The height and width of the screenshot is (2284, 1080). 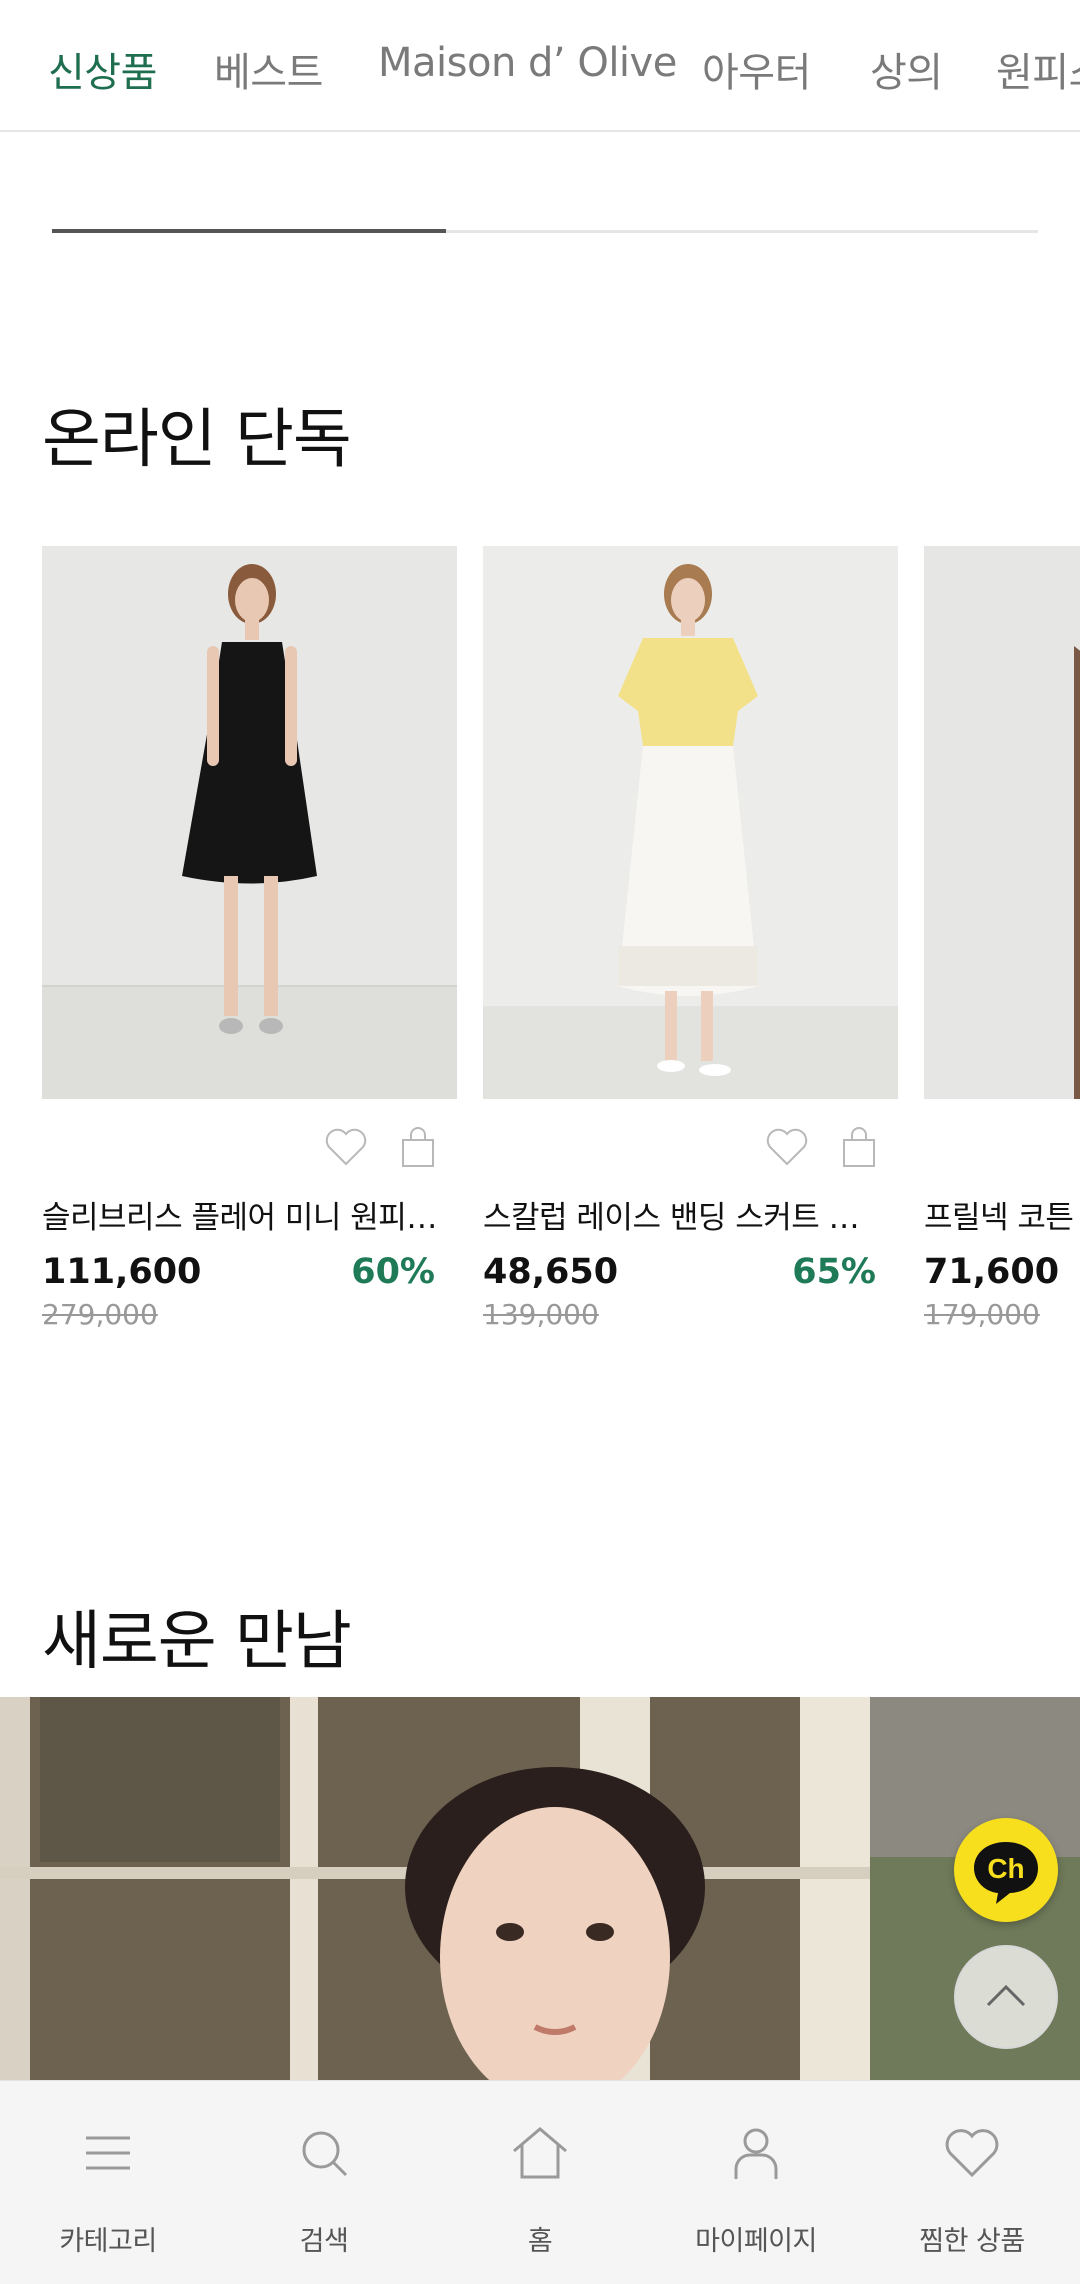 I want to click on menu-icon, so click(x=108, y=2153).